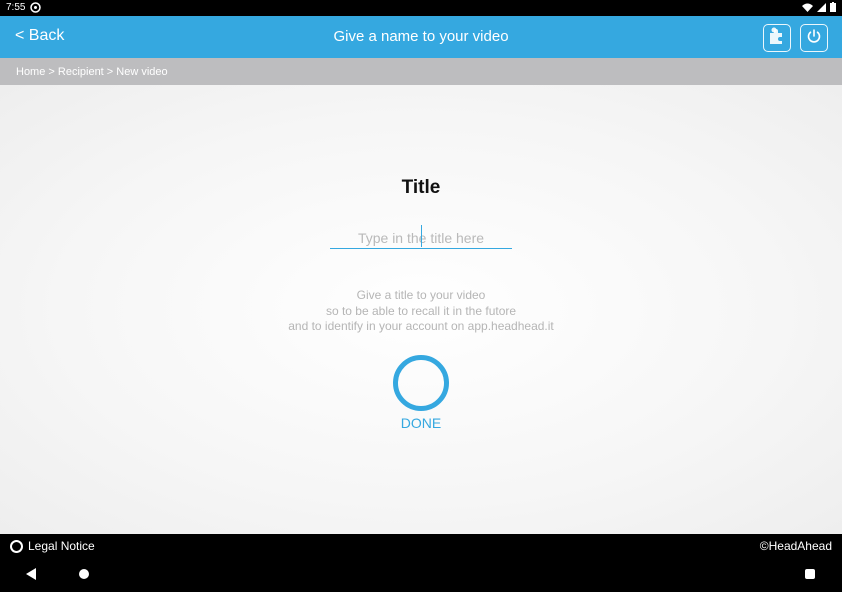 The width and height of the screenshot is (842, 592). Describe the element at coordinates (795, 546) in the screenshot. I see `copyright-text: ©HeadAhead` at that location.